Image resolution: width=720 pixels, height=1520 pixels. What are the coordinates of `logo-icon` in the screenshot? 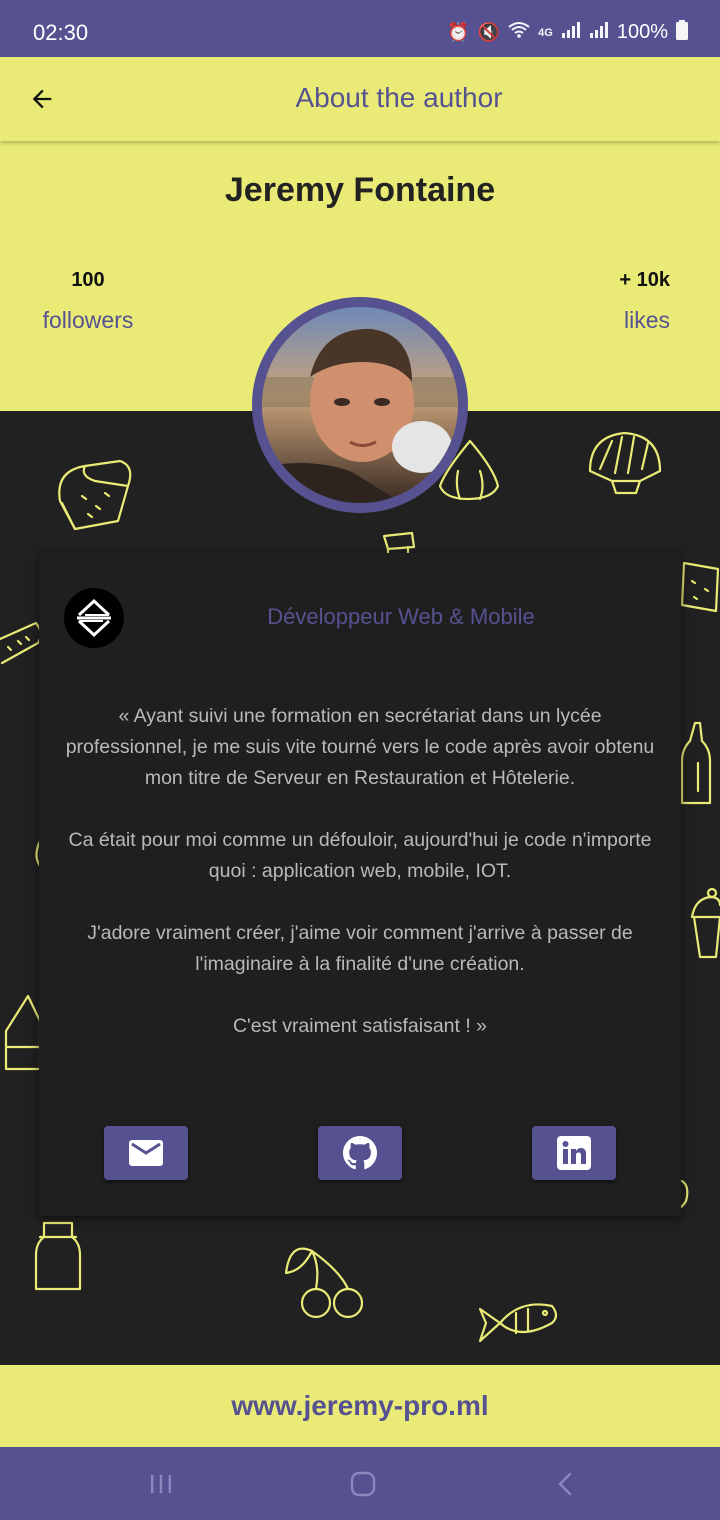 It's located at (94, 618).